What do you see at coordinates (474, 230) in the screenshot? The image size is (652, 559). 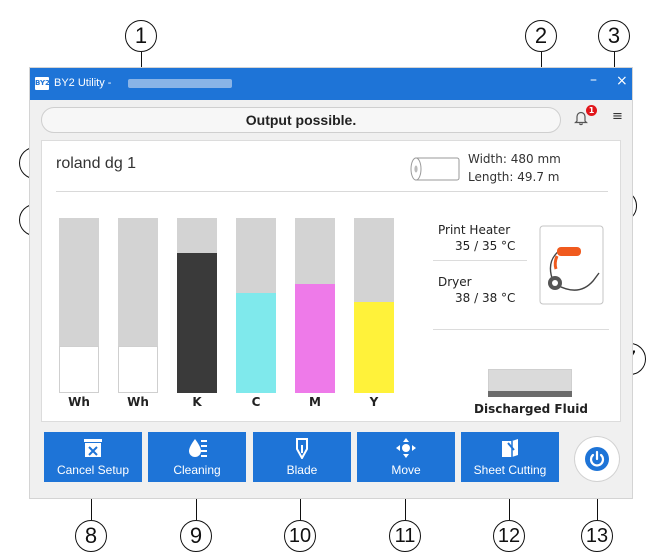 I see `print-heater-label: Print Heater` at bounding box center [474, 230].